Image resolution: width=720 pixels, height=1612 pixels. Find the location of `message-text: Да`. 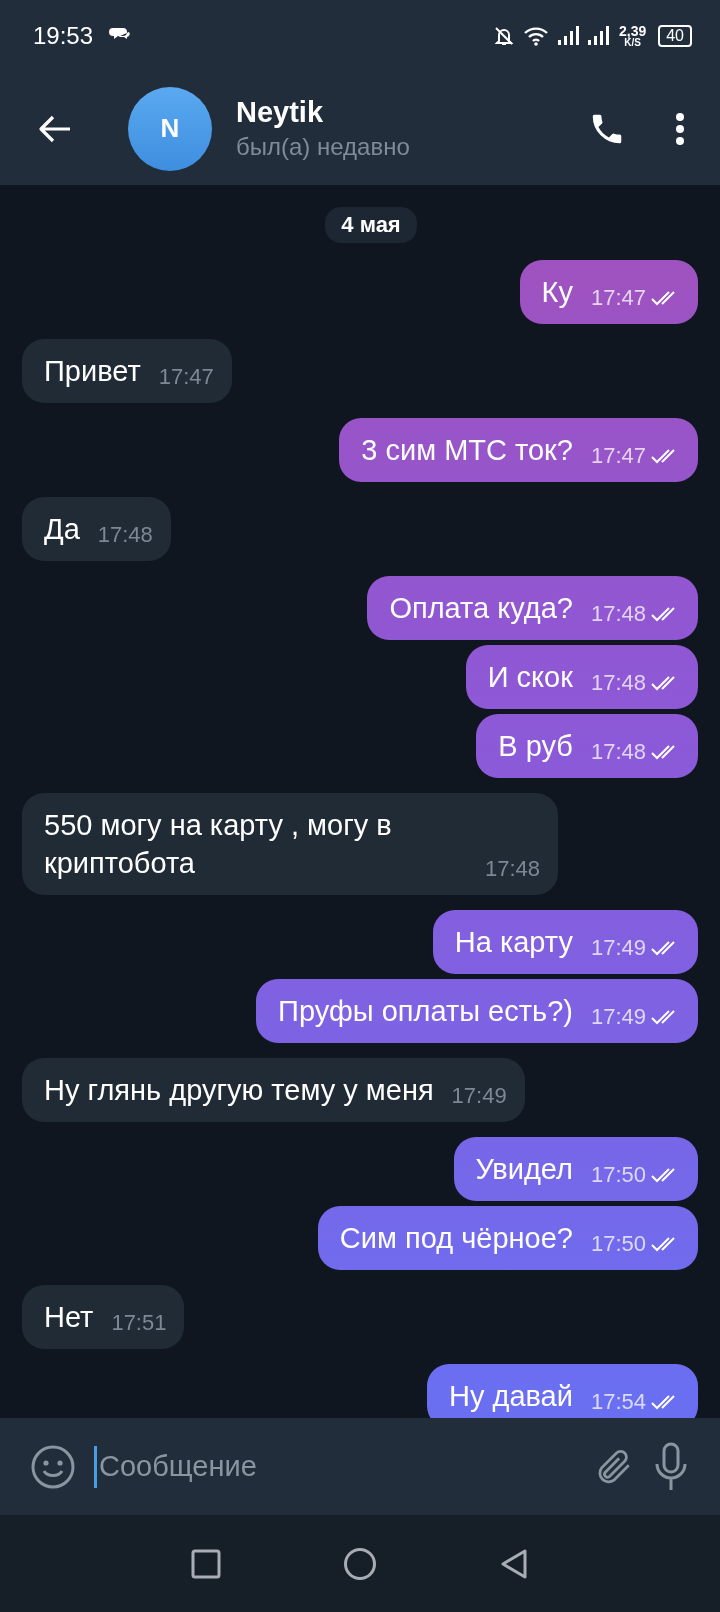

message-text: Да is located at coordinates (62, 529).